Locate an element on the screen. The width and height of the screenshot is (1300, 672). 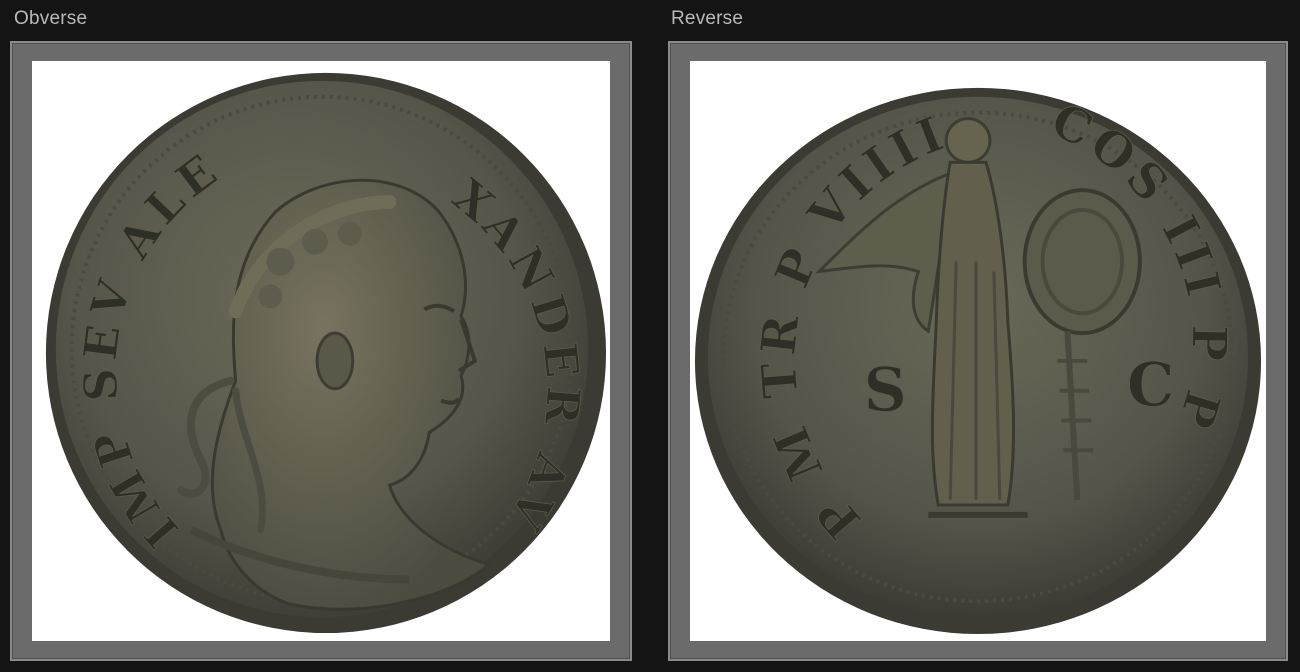
reverse-field-c: C is located at coordinates (1150, 386).